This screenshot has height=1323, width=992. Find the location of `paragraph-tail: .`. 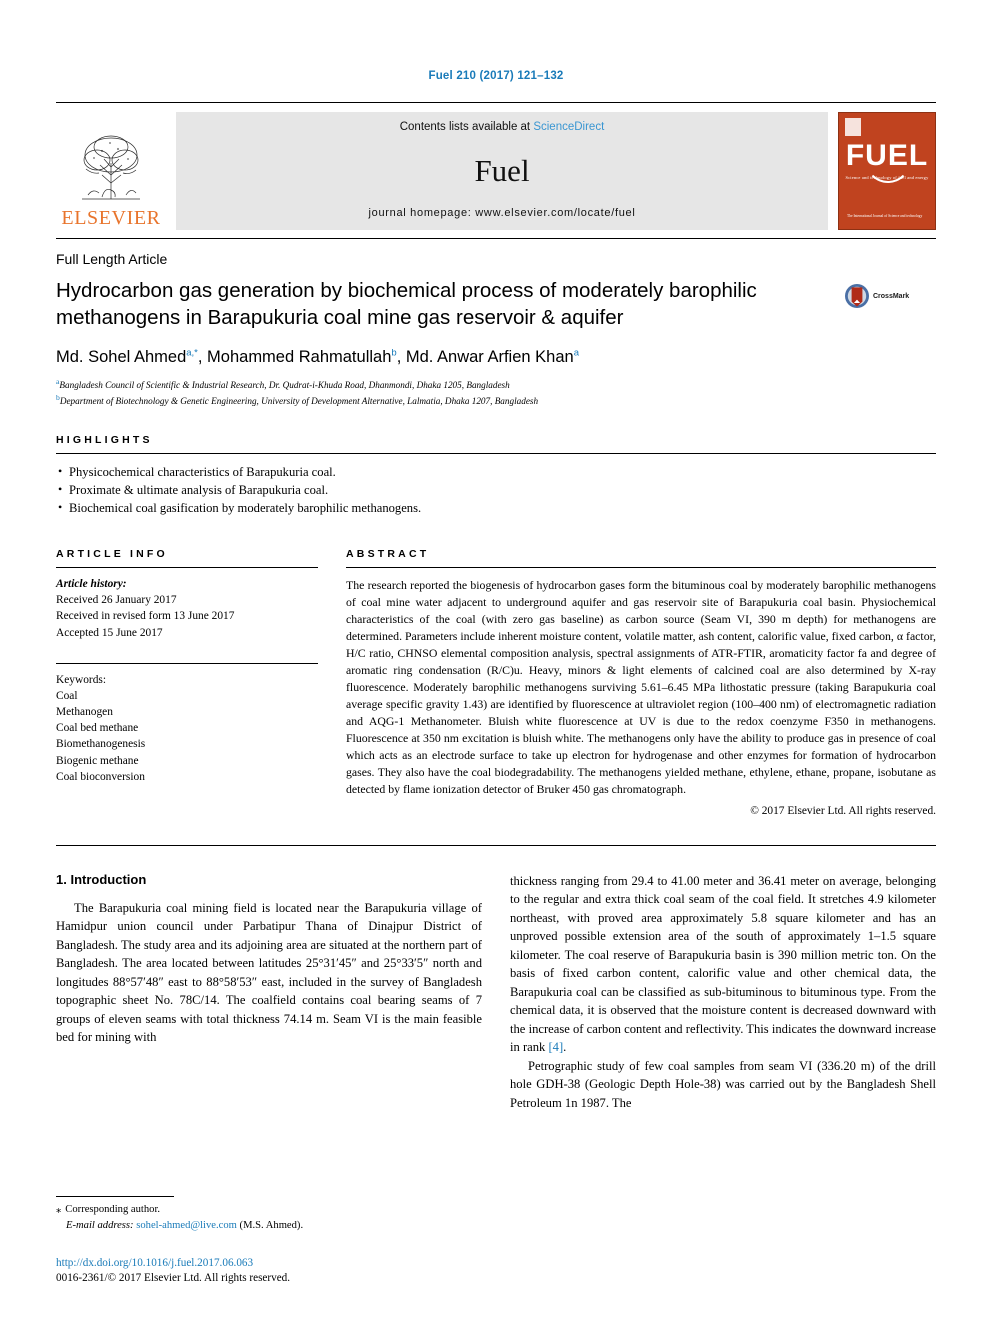

paragraph-tail: . is located at coordinates (565, 1047).